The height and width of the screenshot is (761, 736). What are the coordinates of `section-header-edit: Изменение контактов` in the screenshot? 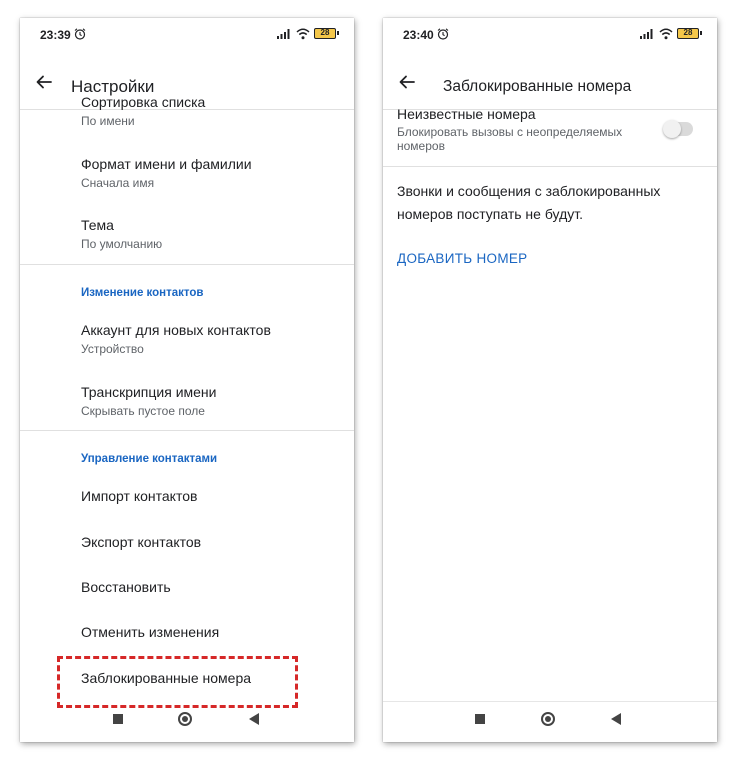 It's located at (142, 293).